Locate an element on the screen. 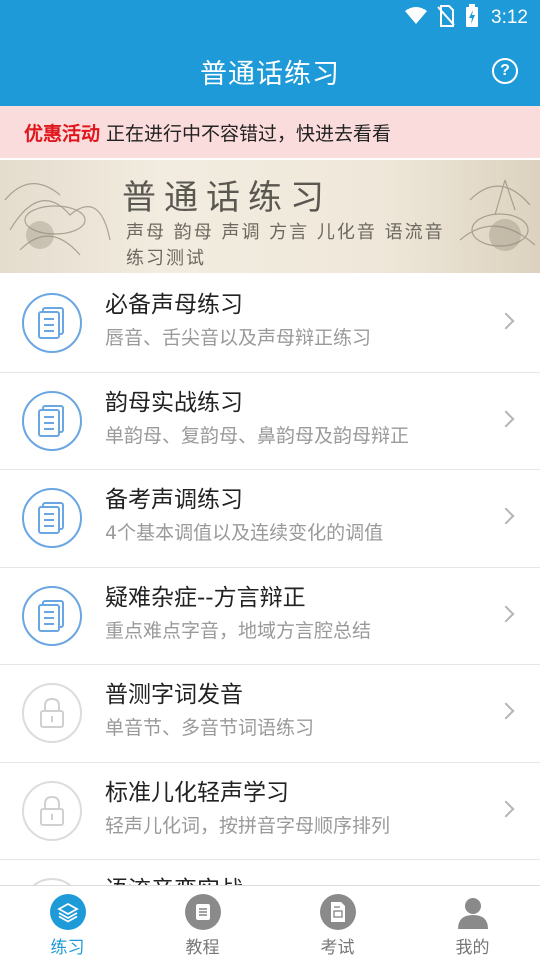 Image resolution: width=540 pixels, height=960 pixels. tab-practice: 练习 is located at coordinates (67, 923).